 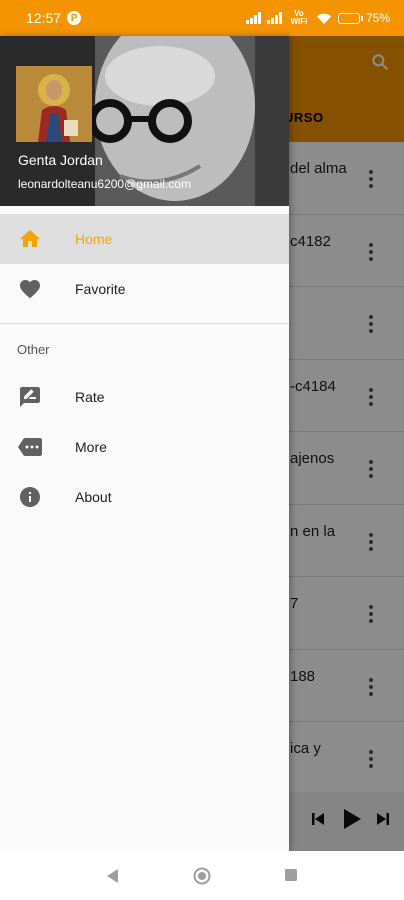 I want to click on more-label-icon, so click(x=30, y=447).